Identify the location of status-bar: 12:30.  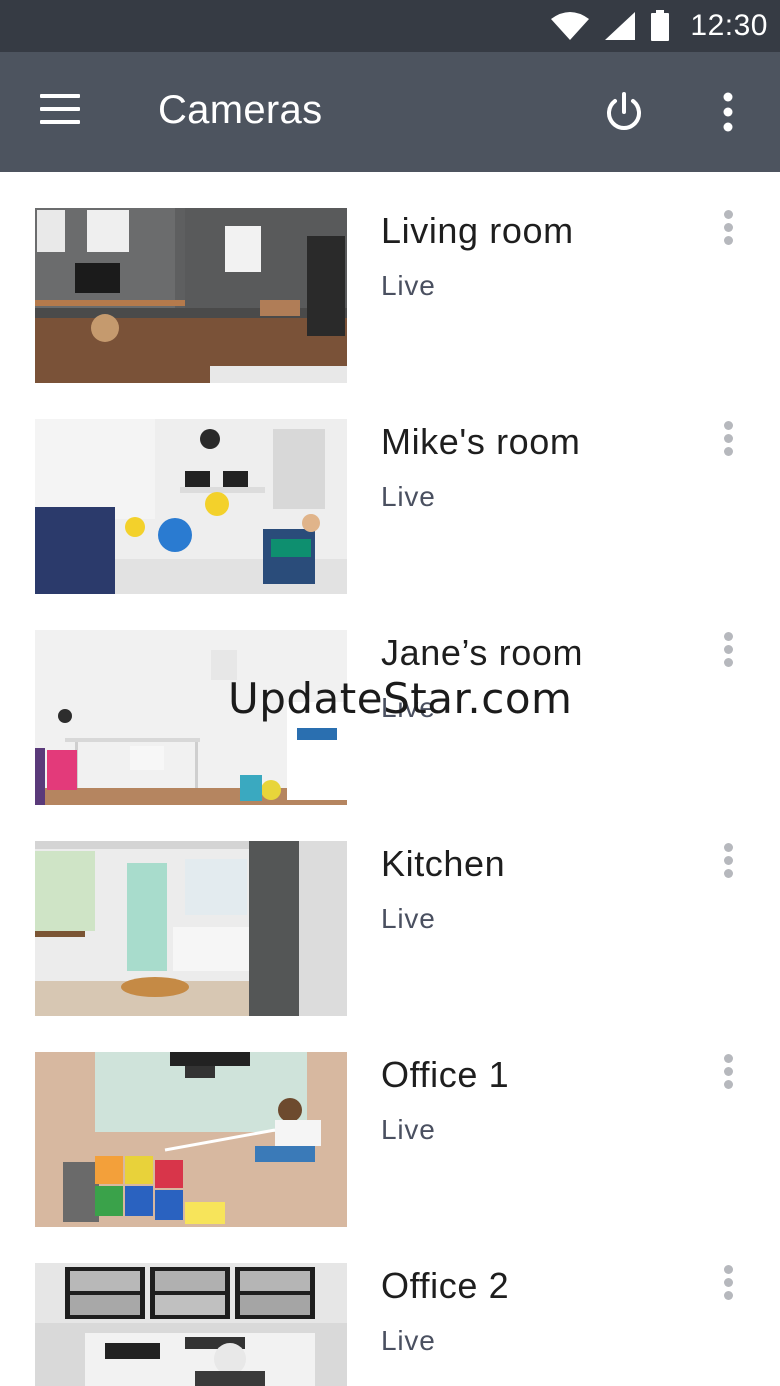
(390, 26).